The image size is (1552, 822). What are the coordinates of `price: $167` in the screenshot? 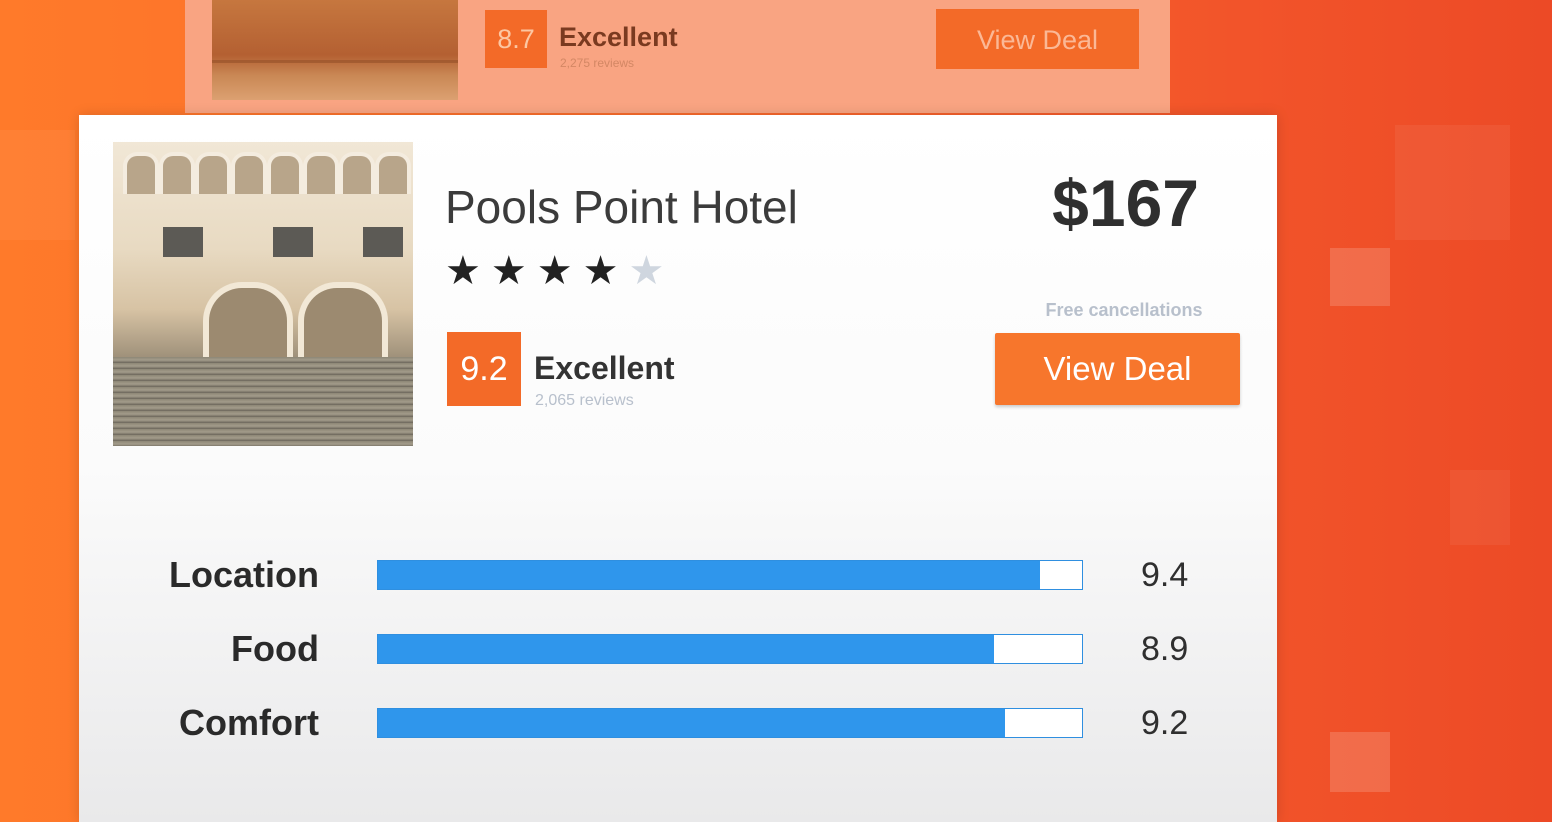 It's located at (1125, 203).